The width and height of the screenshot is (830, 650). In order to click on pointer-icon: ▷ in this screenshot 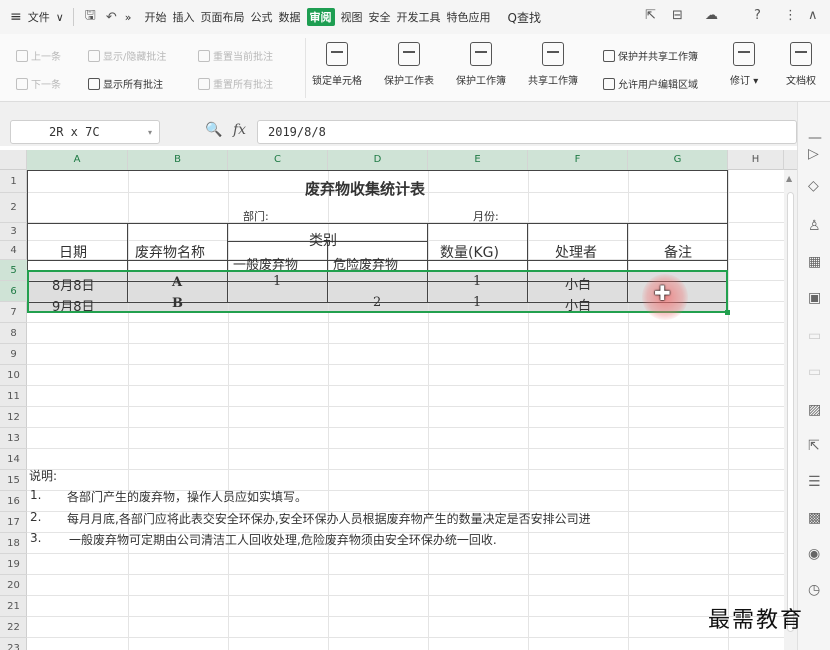, I will do `click(813, 154)`.